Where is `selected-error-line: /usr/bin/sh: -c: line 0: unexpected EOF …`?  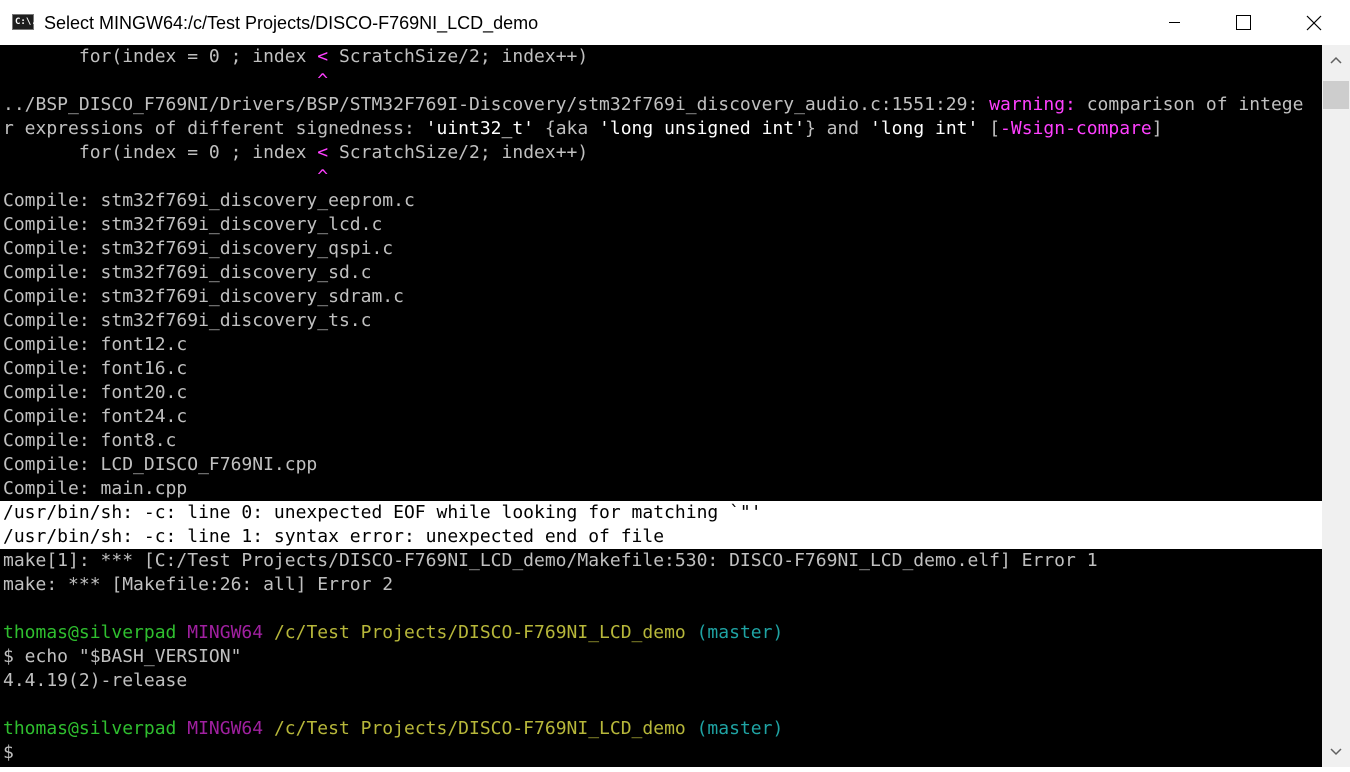
selected-error-line: /usr/bin/sh: -c: line 0: unexpected EOF … is located at coordinates (382, 512).